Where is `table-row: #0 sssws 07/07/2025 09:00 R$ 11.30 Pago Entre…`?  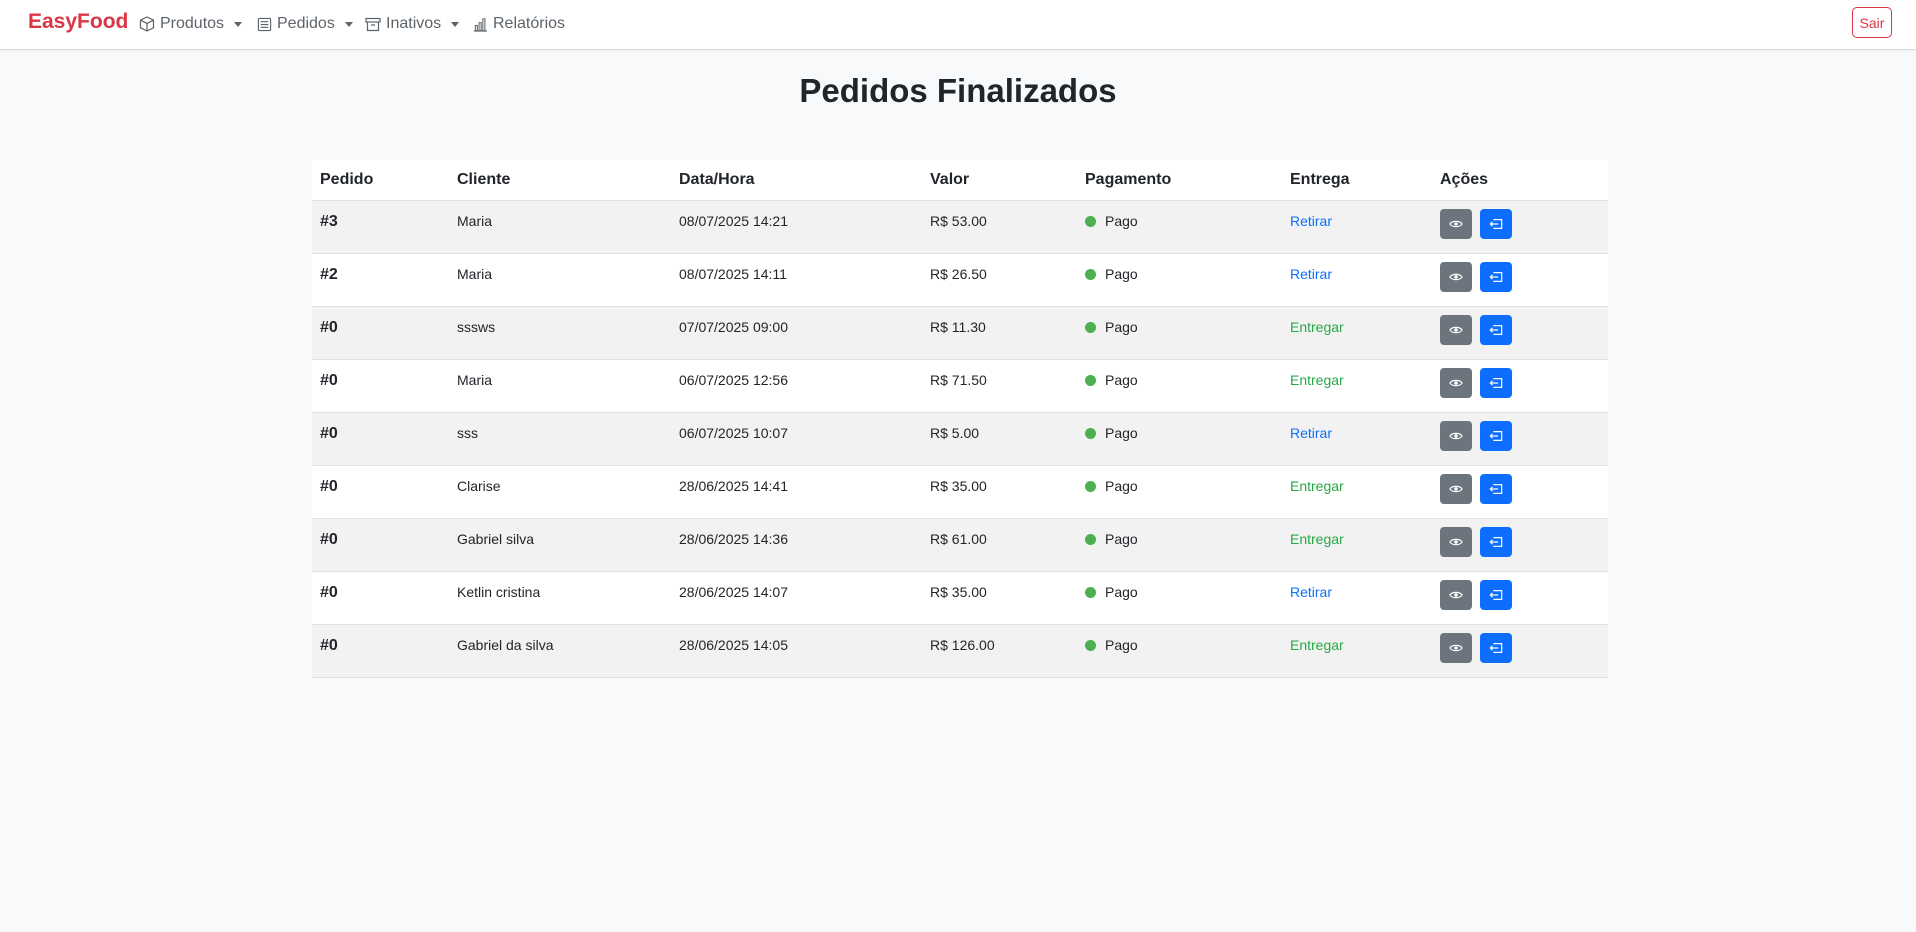 table-row: #0 sssws 07/07/2025 09:00 R$ 11.30 Pago Entre… is located at coordinates (960, 333).